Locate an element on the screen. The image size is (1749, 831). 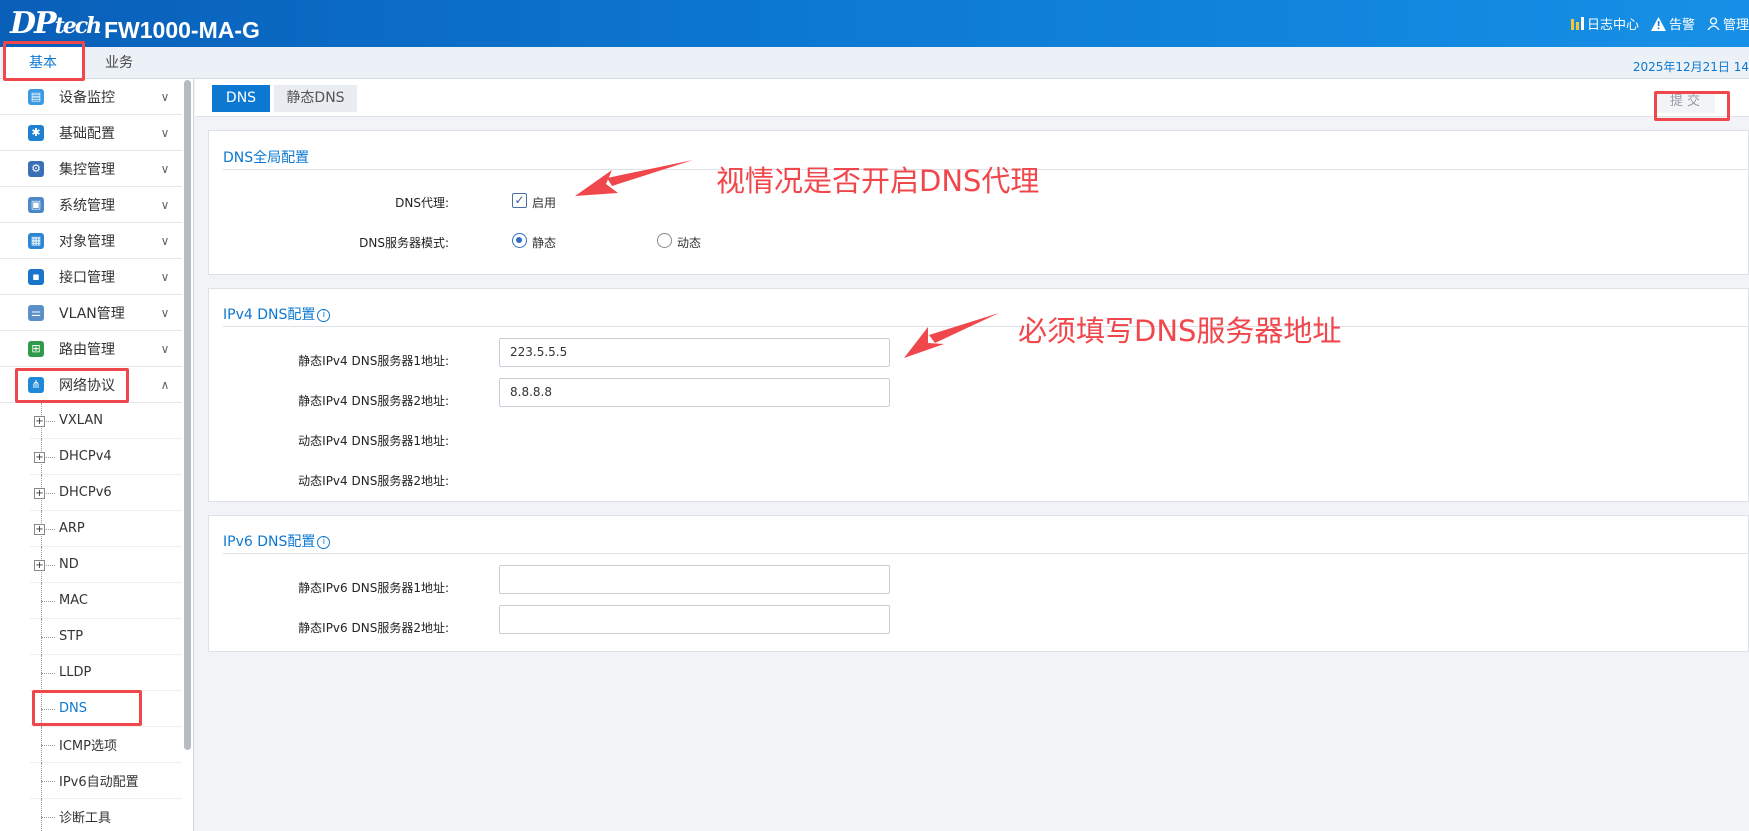
static-ipv6-dns1-label: 静态IPv6 DNS服务器1地址: is located at coordinates (373, 588).